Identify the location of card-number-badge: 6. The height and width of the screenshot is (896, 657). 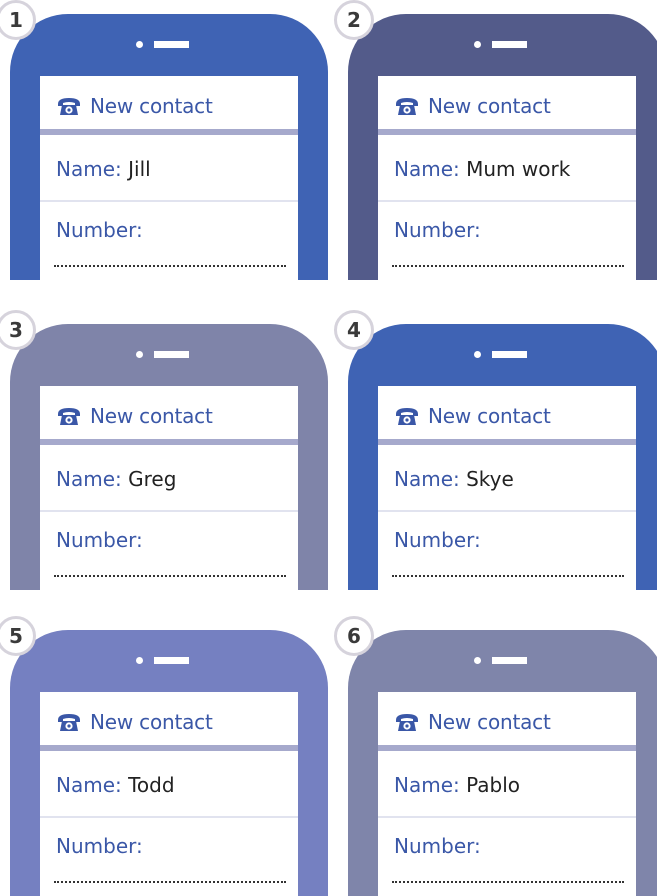
(354, 636).